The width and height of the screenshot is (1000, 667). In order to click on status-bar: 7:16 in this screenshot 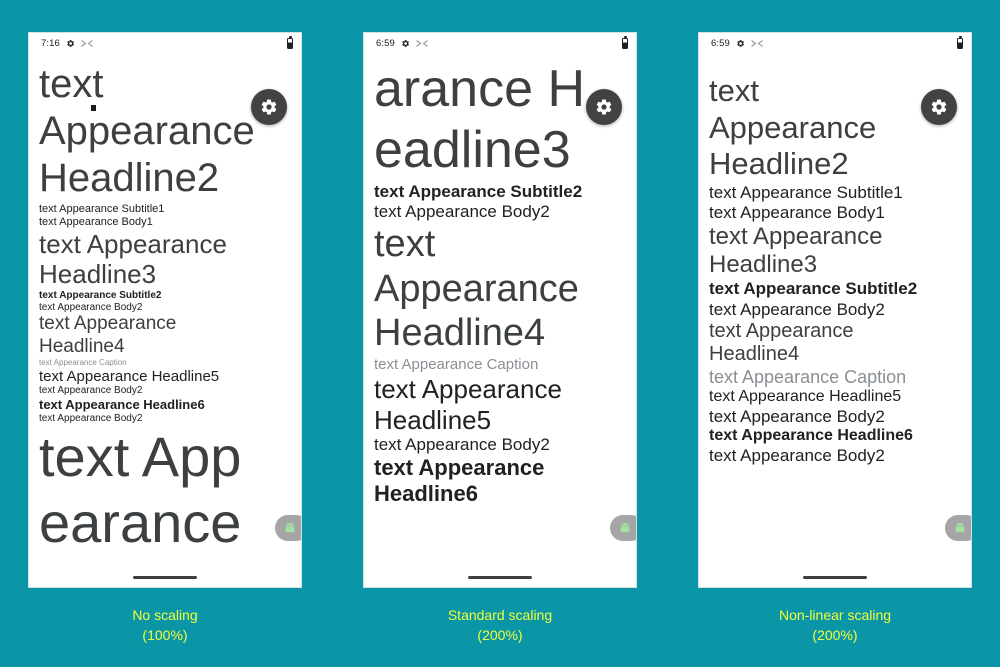, I will do `click(165, 43)`.